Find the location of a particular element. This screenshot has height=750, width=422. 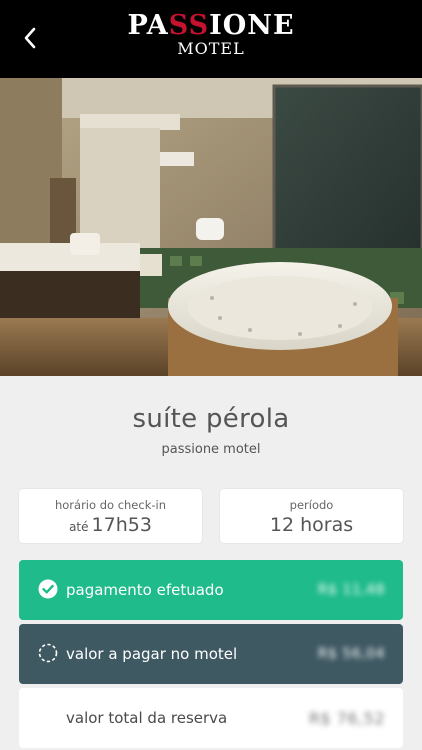

payment-due-row: valor a pagar no motel R$ 56,04 is located at coordinates (211, 654).